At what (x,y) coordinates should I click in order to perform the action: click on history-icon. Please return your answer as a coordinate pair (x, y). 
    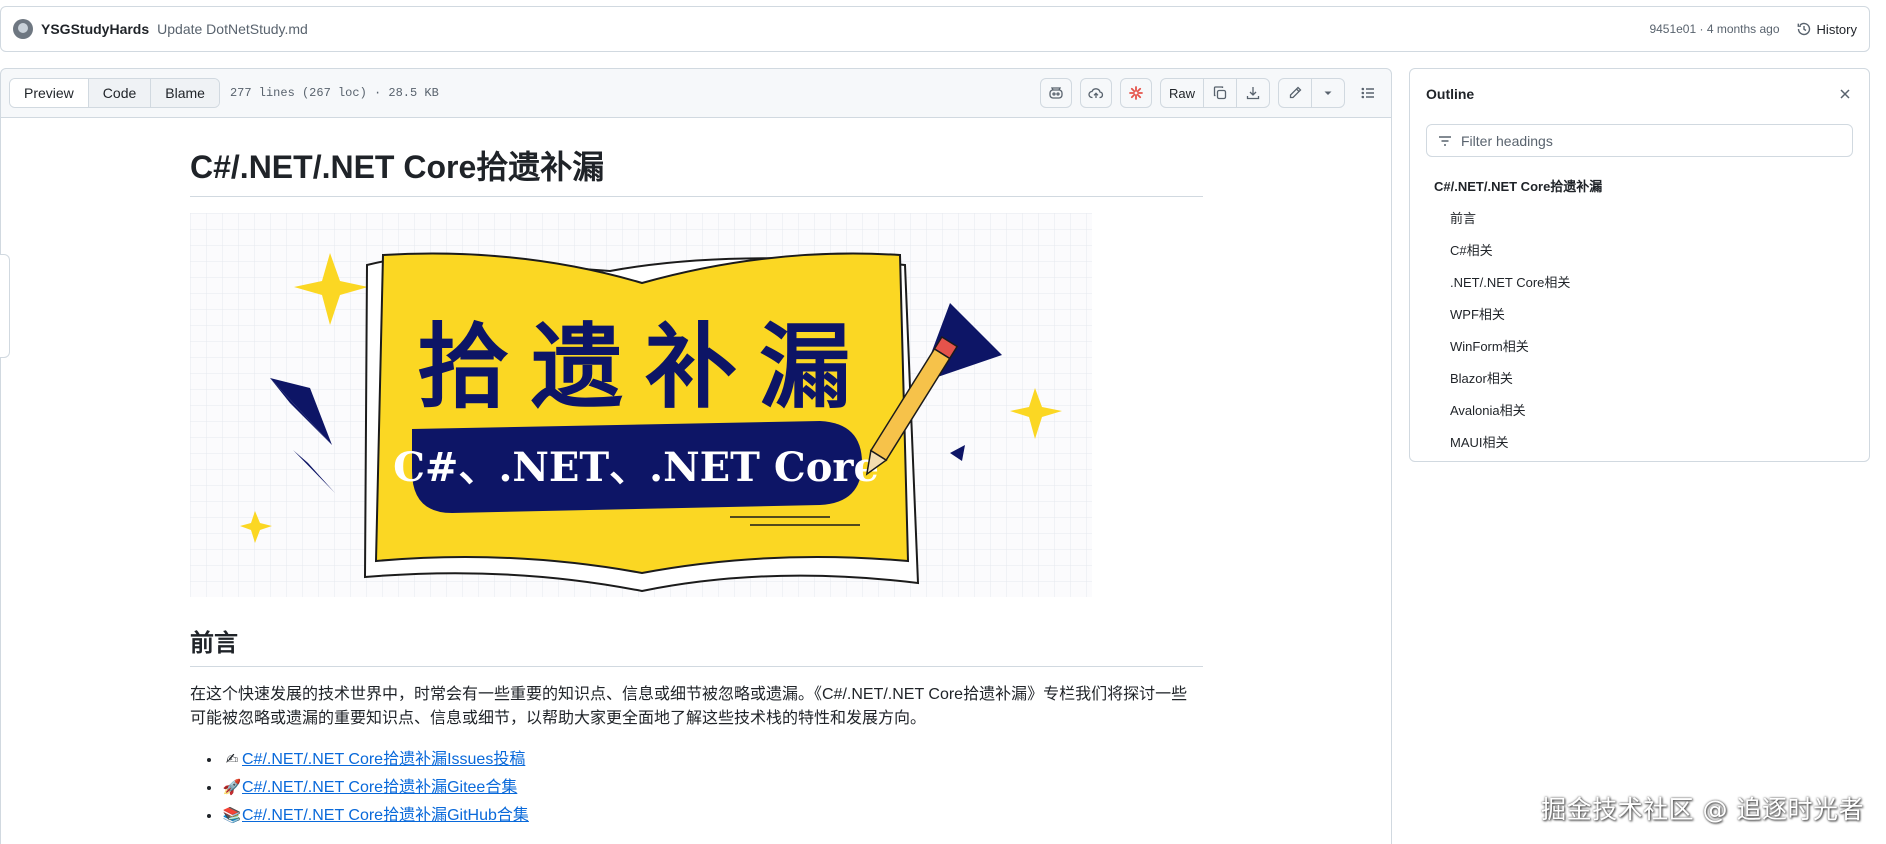
    Looking at the image, I should click on (1803, 29).